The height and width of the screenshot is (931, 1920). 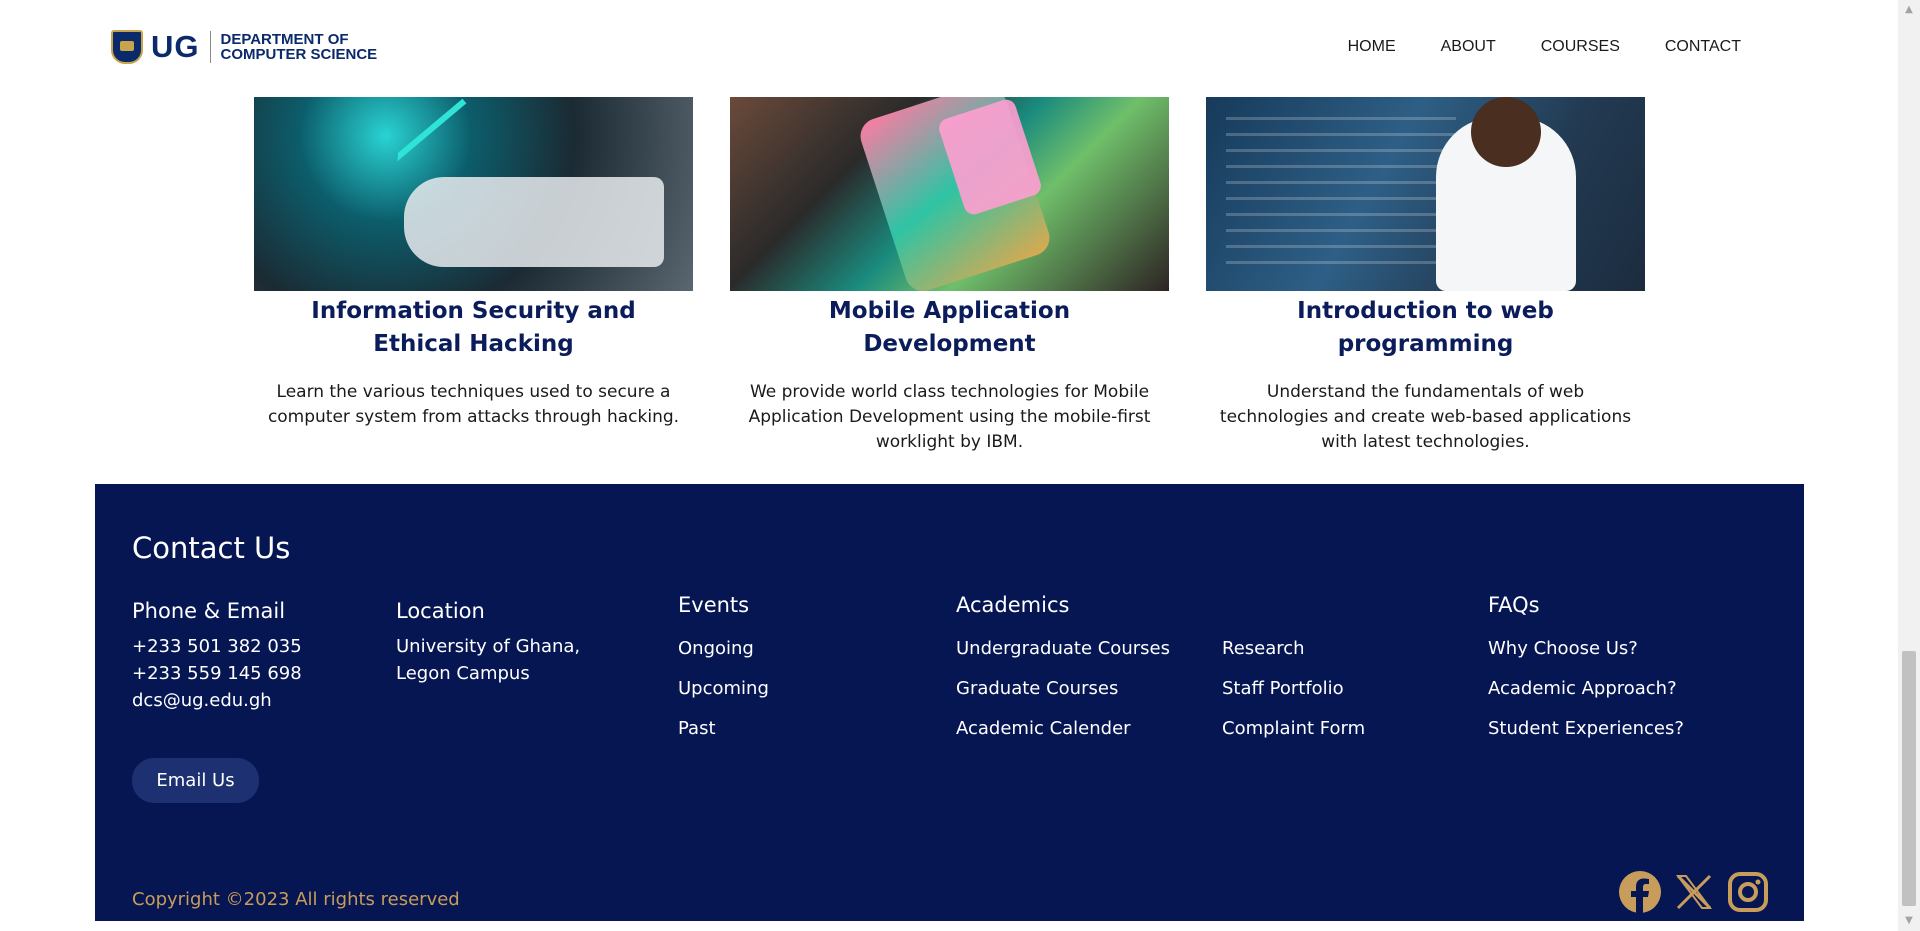 I want to click on instagram-icon, so click(x=1748, y=892).